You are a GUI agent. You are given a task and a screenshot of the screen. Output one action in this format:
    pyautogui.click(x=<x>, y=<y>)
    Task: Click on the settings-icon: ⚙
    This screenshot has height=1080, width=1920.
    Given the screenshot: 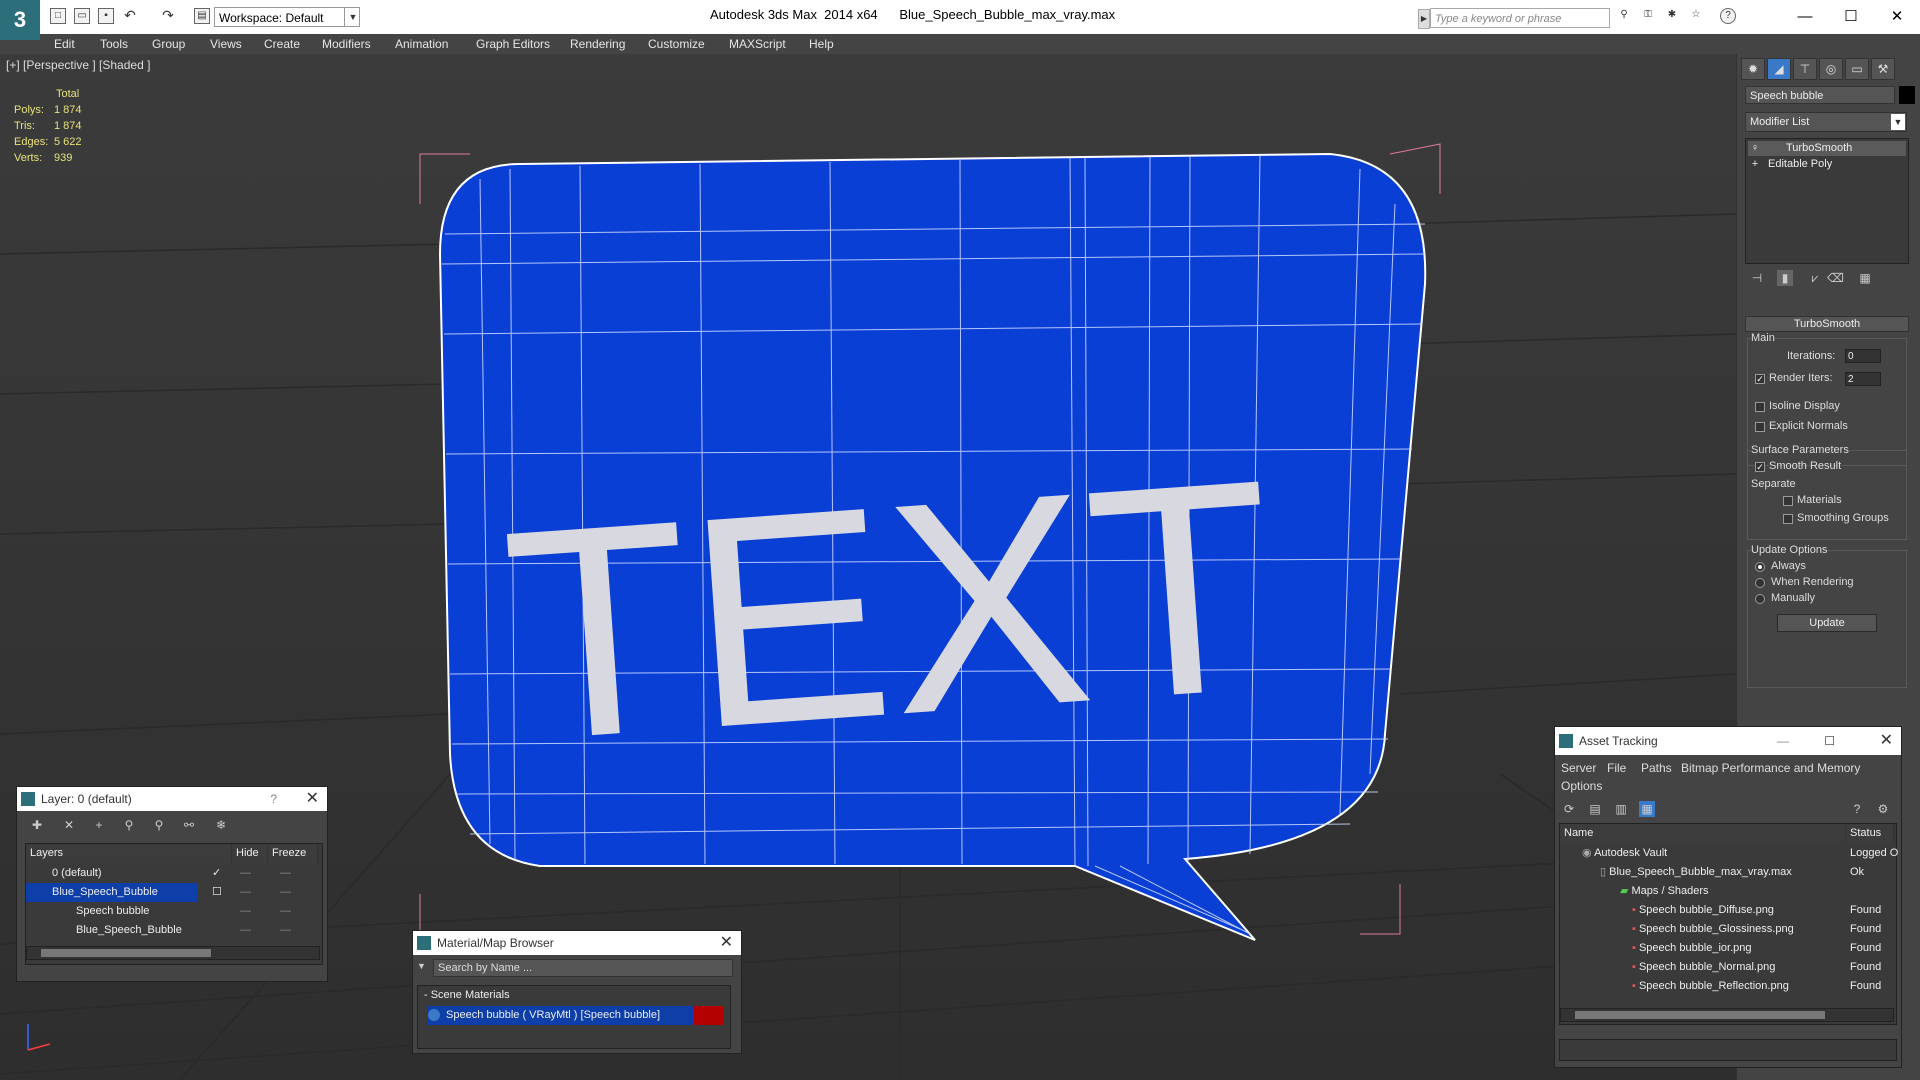 What is the action you would take?
    pyautogui.click(x=1883, y=809)
    